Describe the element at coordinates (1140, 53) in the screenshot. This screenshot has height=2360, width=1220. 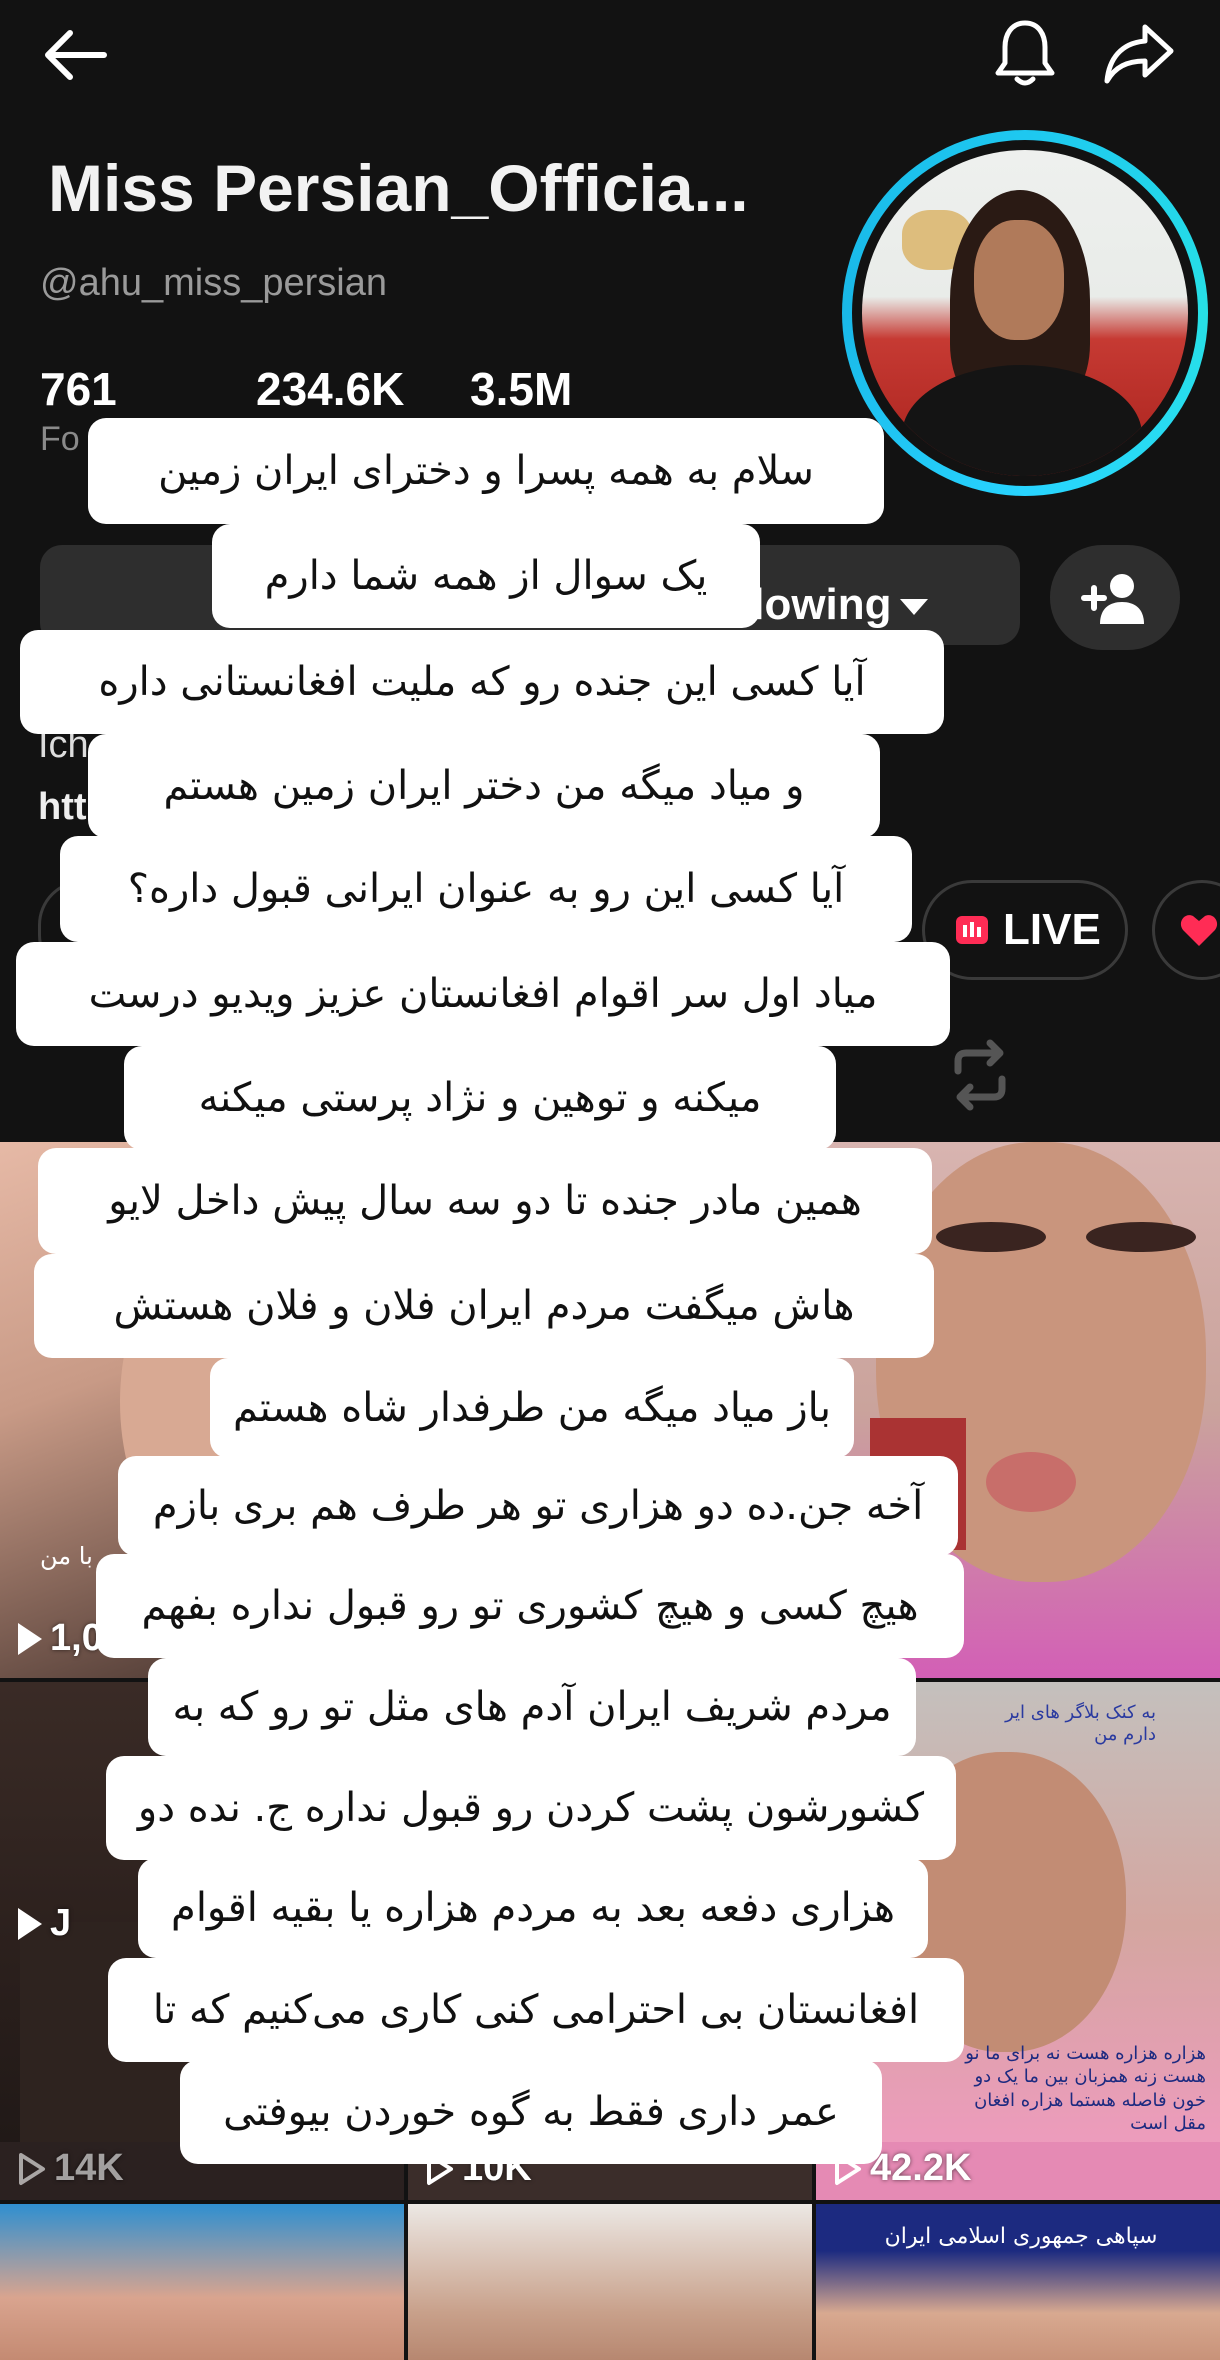
I see `share-icon` at that location.